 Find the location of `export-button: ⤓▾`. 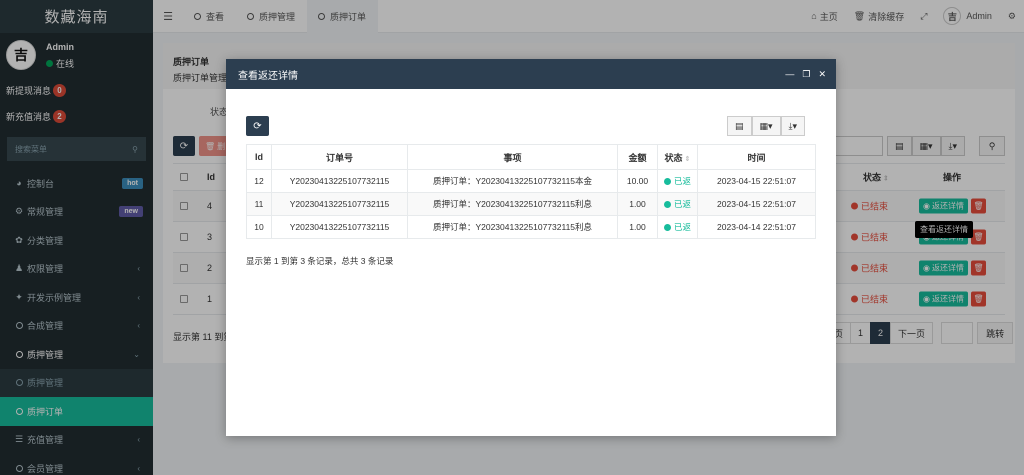

export-button: ⤓▾ is located at coordinates (793, 126).